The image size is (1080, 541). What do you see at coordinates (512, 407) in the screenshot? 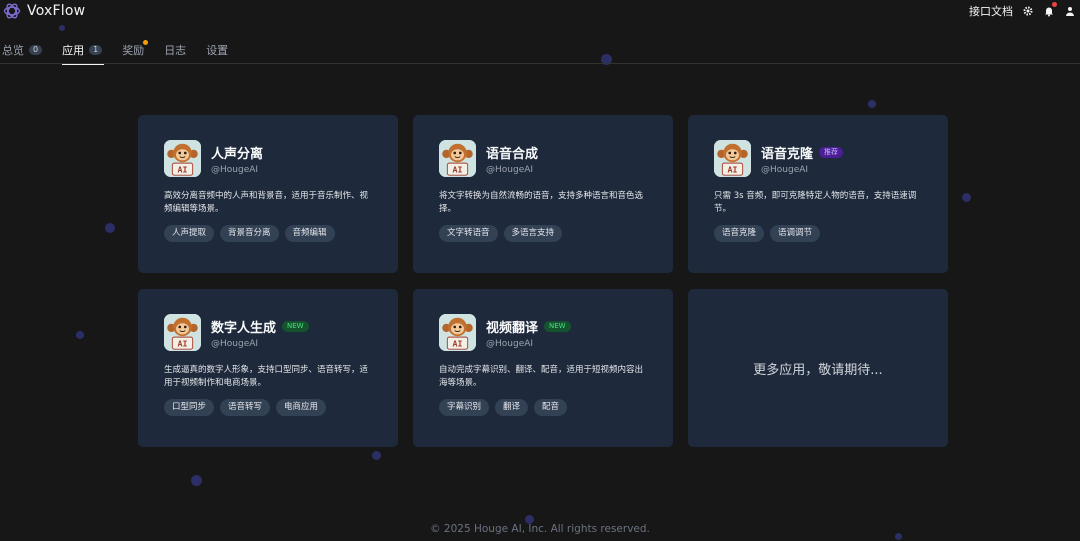
I see `app-tag: 翻译` at bounding box center [512, 407].